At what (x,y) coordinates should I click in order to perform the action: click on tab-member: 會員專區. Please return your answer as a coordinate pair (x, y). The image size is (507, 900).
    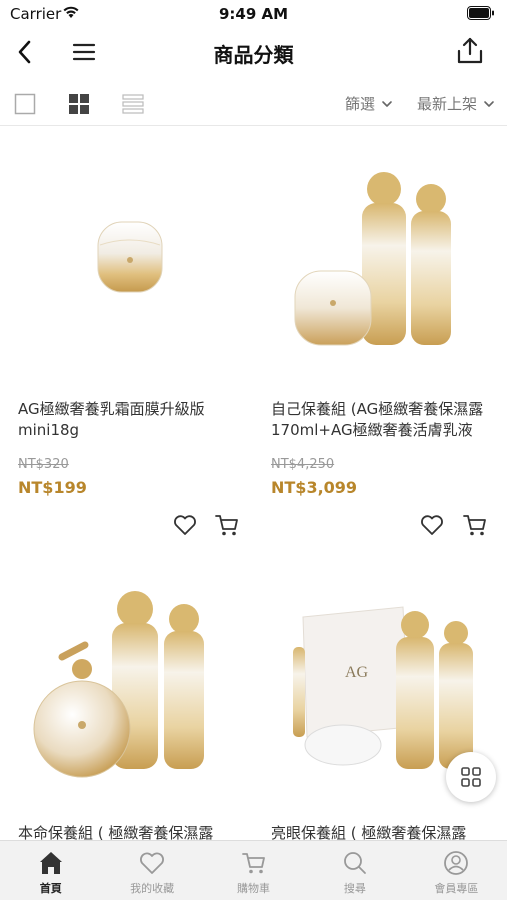
    Looking at the image, I should click on (456, 870).